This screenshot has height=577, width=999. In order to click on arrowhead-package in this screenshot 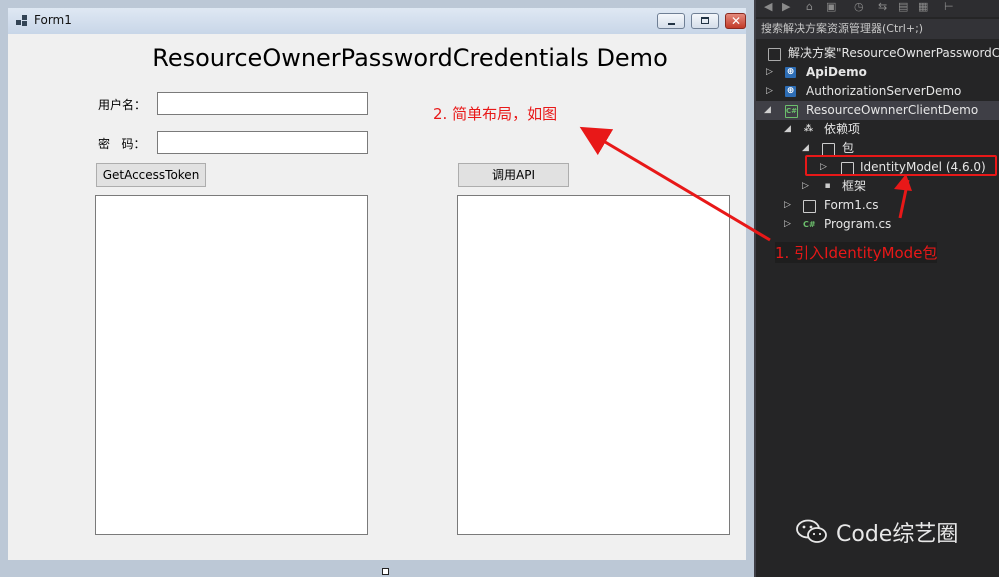, I will do `click(903, 182)`.